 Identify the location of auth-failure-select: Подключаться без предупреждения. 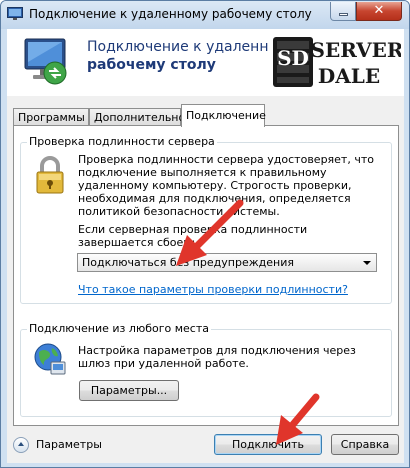
(227, 262).